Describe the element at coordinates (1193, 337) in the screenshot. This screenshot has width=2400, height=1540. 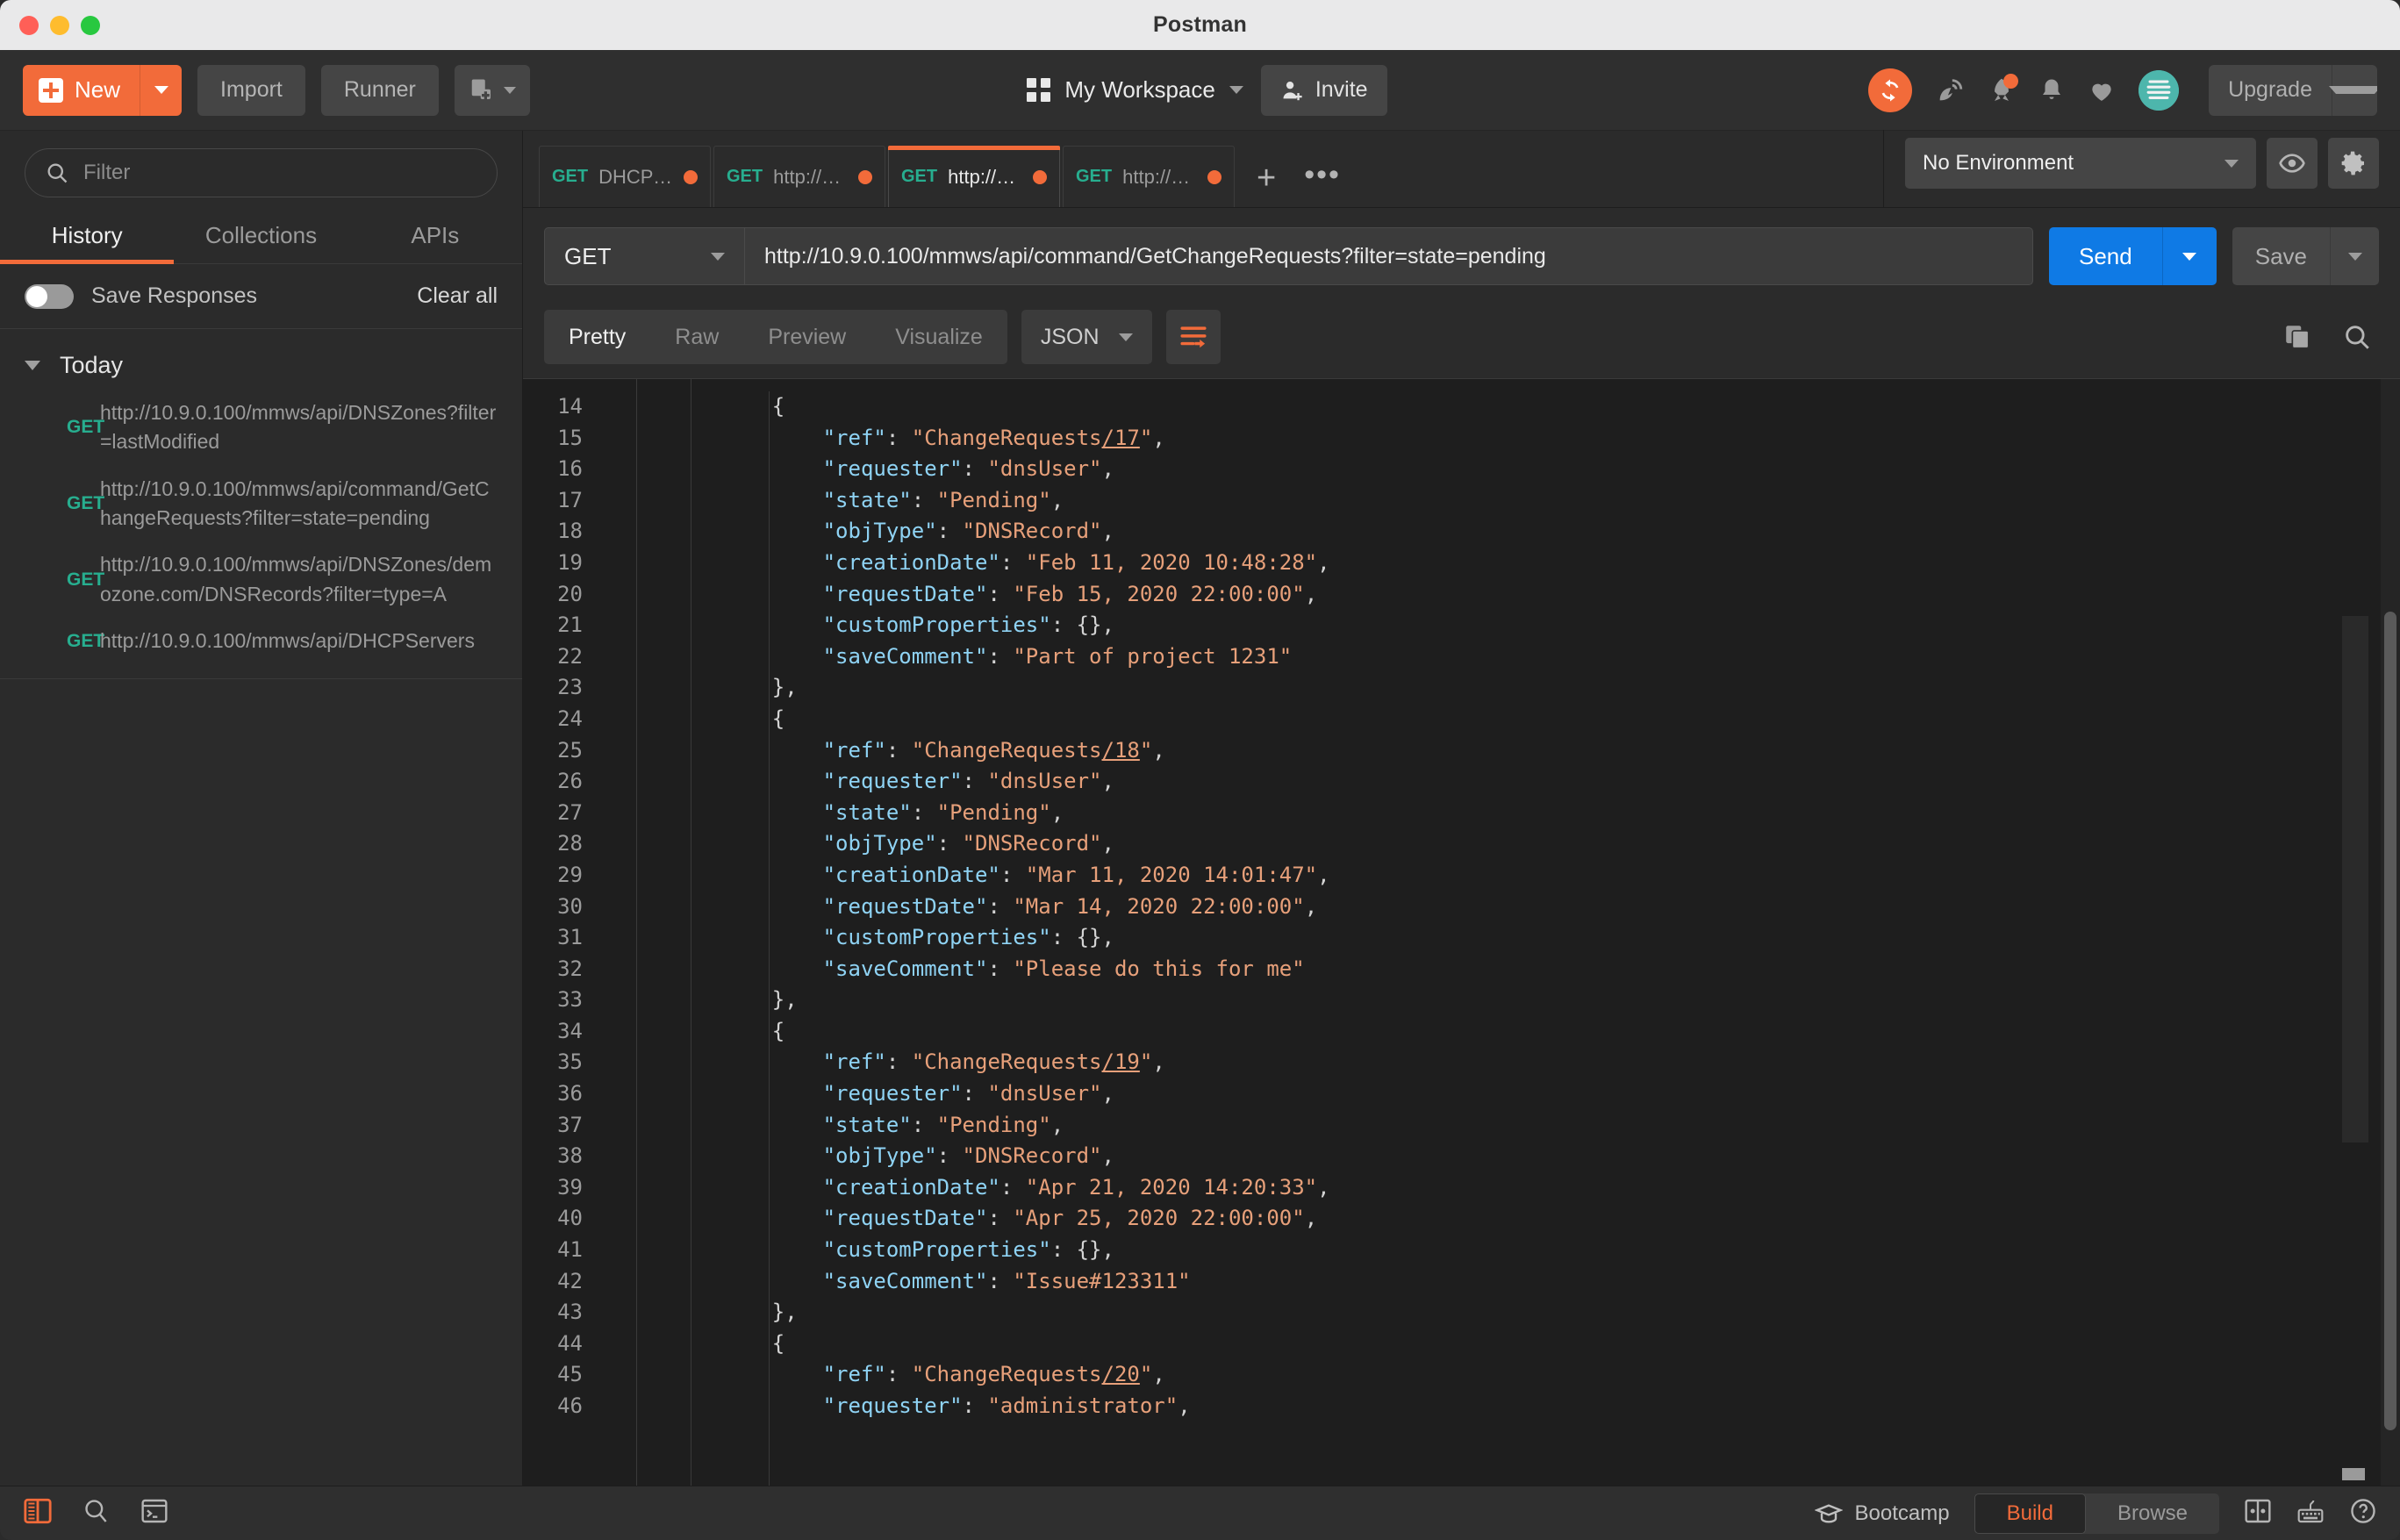
I see `word-wrap-button` at that location.